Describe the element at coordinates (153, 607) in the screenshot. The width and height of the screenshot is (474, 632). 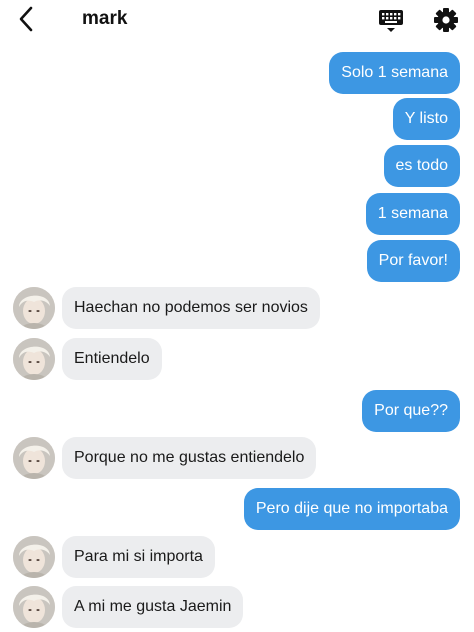
I see `incoming-message: A mi me gusta Jaemin` at that location.